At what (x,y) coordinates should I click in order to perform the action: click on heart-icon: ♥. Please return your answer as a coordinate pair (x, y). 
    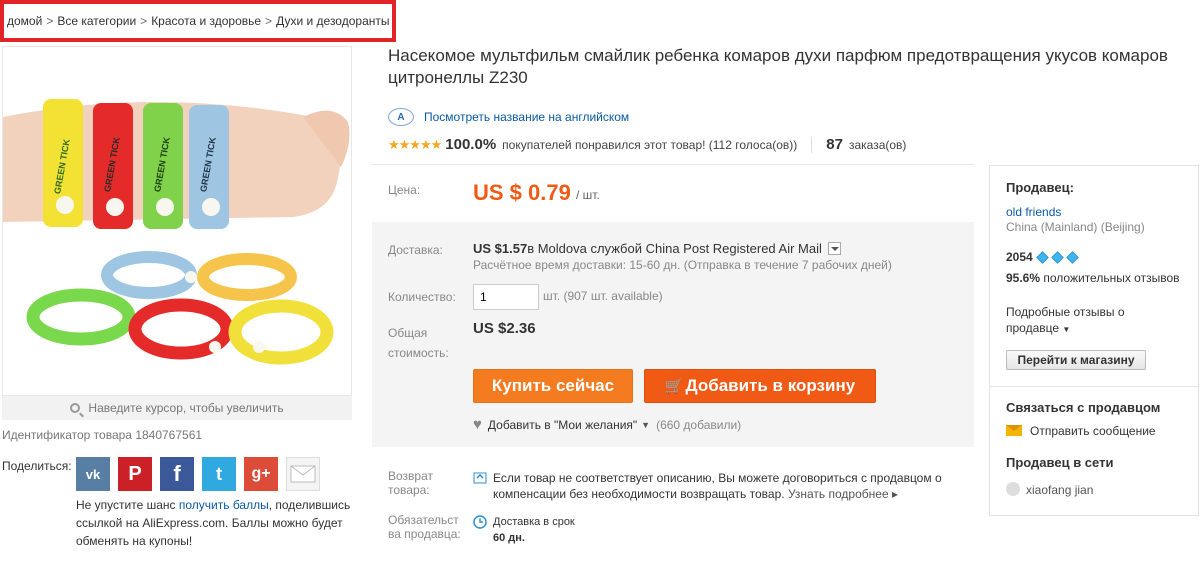
    Looking at the image, I should click on (477, 424).